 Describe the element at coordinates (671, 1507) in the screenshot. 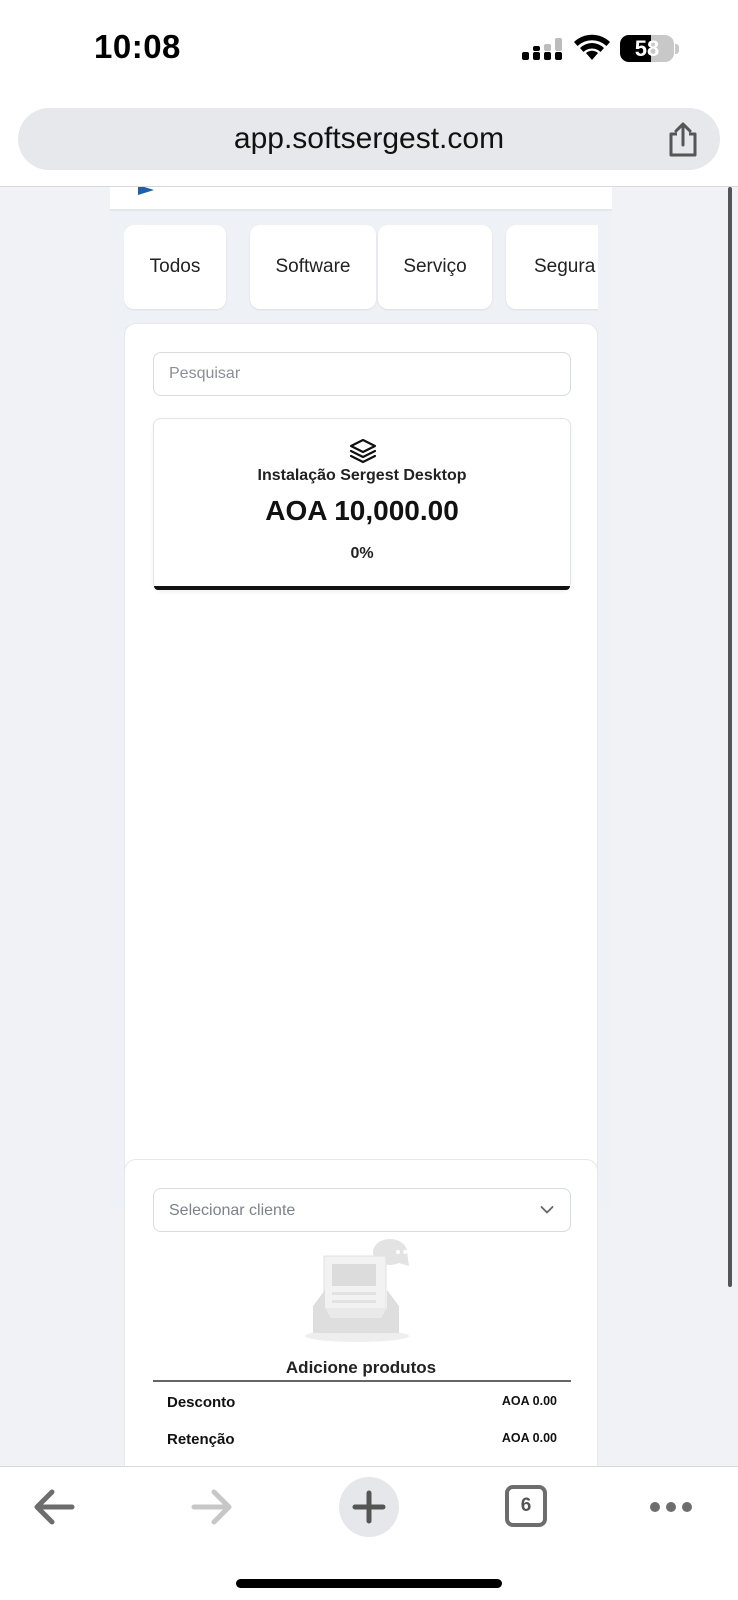

I see `more-icon` at that location.